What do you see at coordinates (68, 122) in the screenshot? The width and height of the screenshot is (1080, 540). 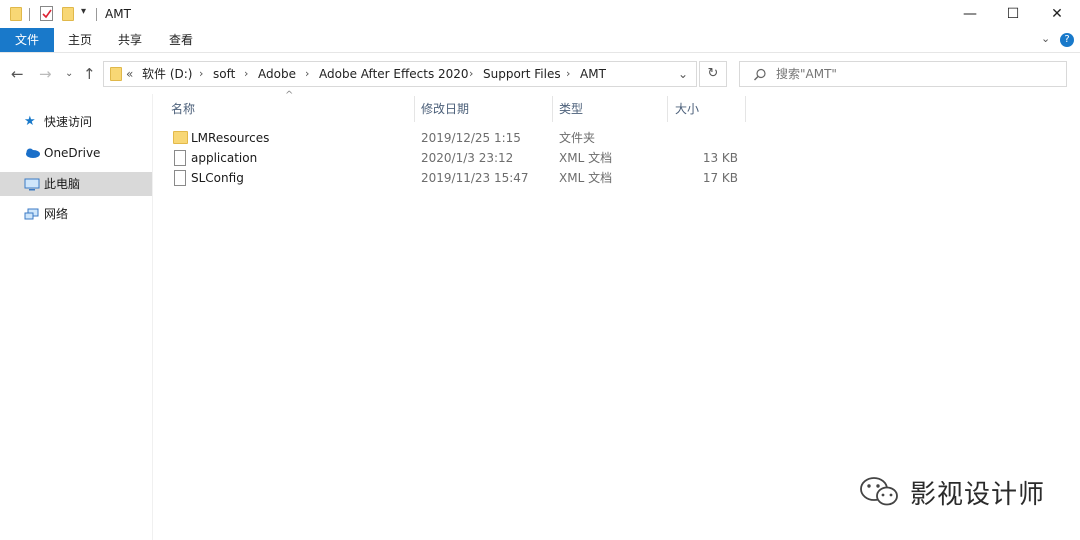 I see `nav-item-label: 快速访问` at bounding box center [68, 122].